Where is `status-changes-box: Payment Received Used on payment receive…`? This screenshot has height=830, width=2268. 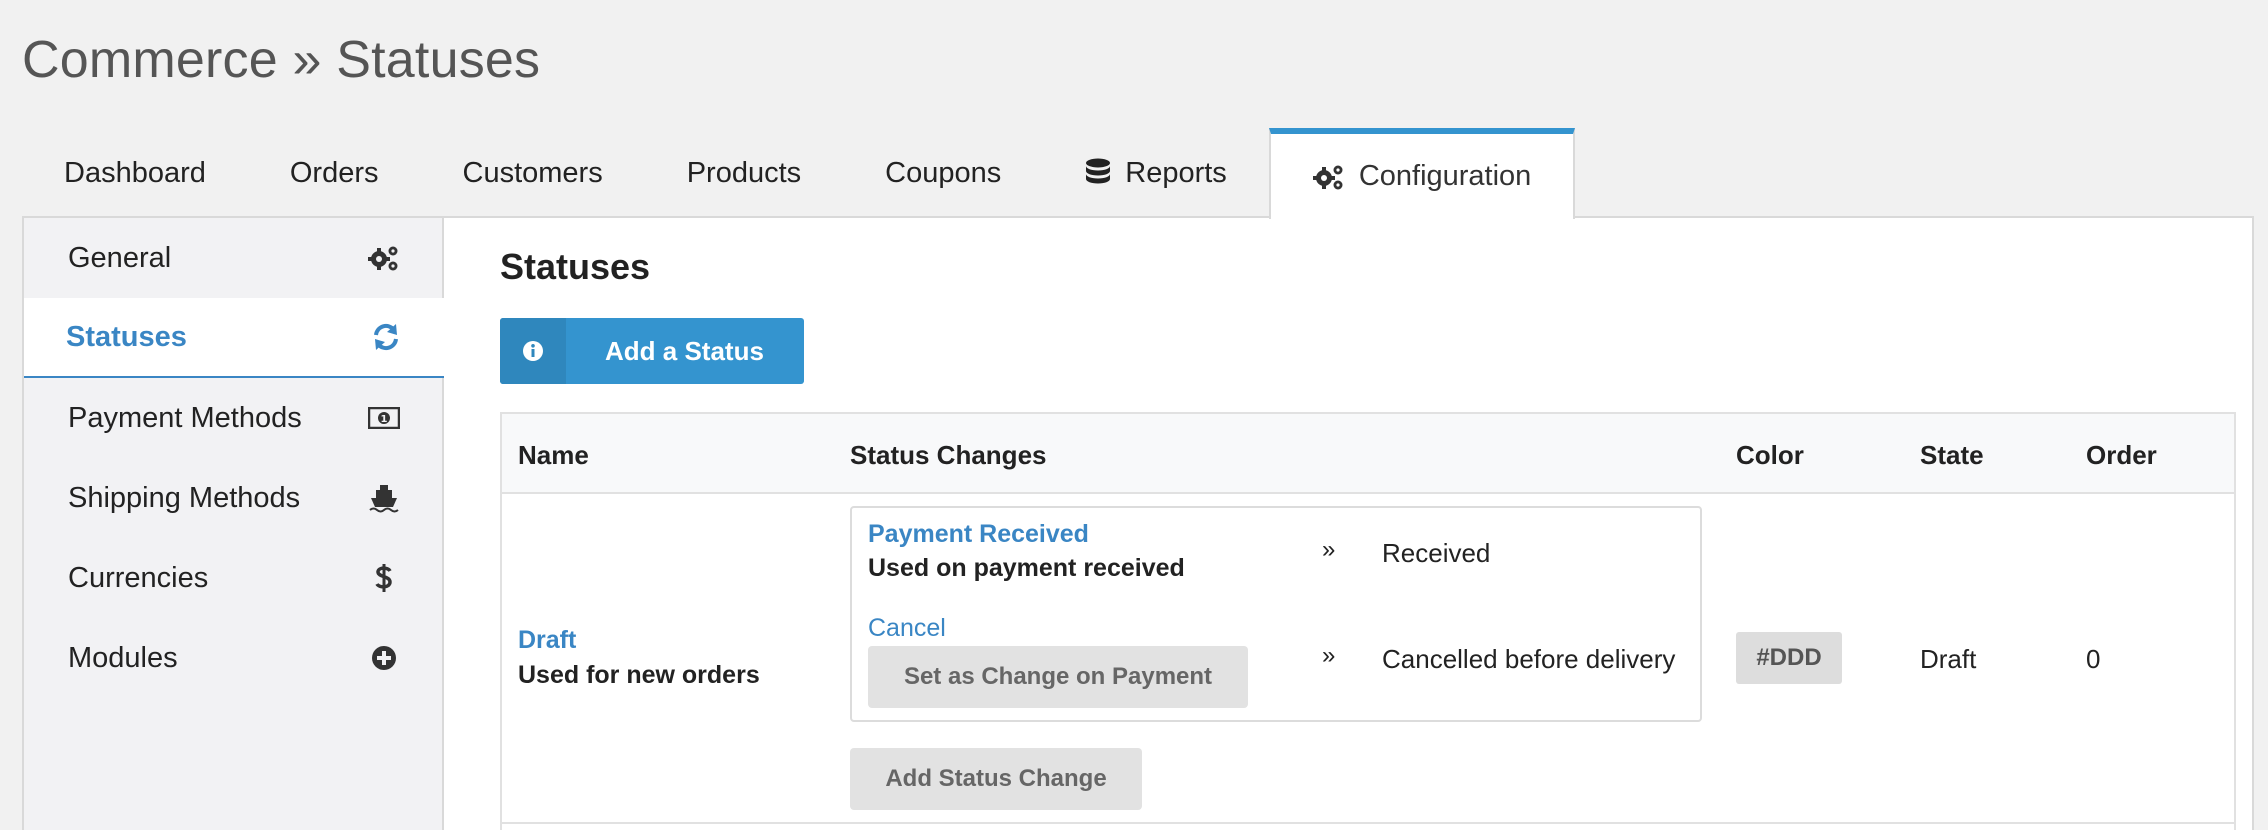 status-changes-box: Payment Received Used on payment receive… is located at coordinates (1276, 614).